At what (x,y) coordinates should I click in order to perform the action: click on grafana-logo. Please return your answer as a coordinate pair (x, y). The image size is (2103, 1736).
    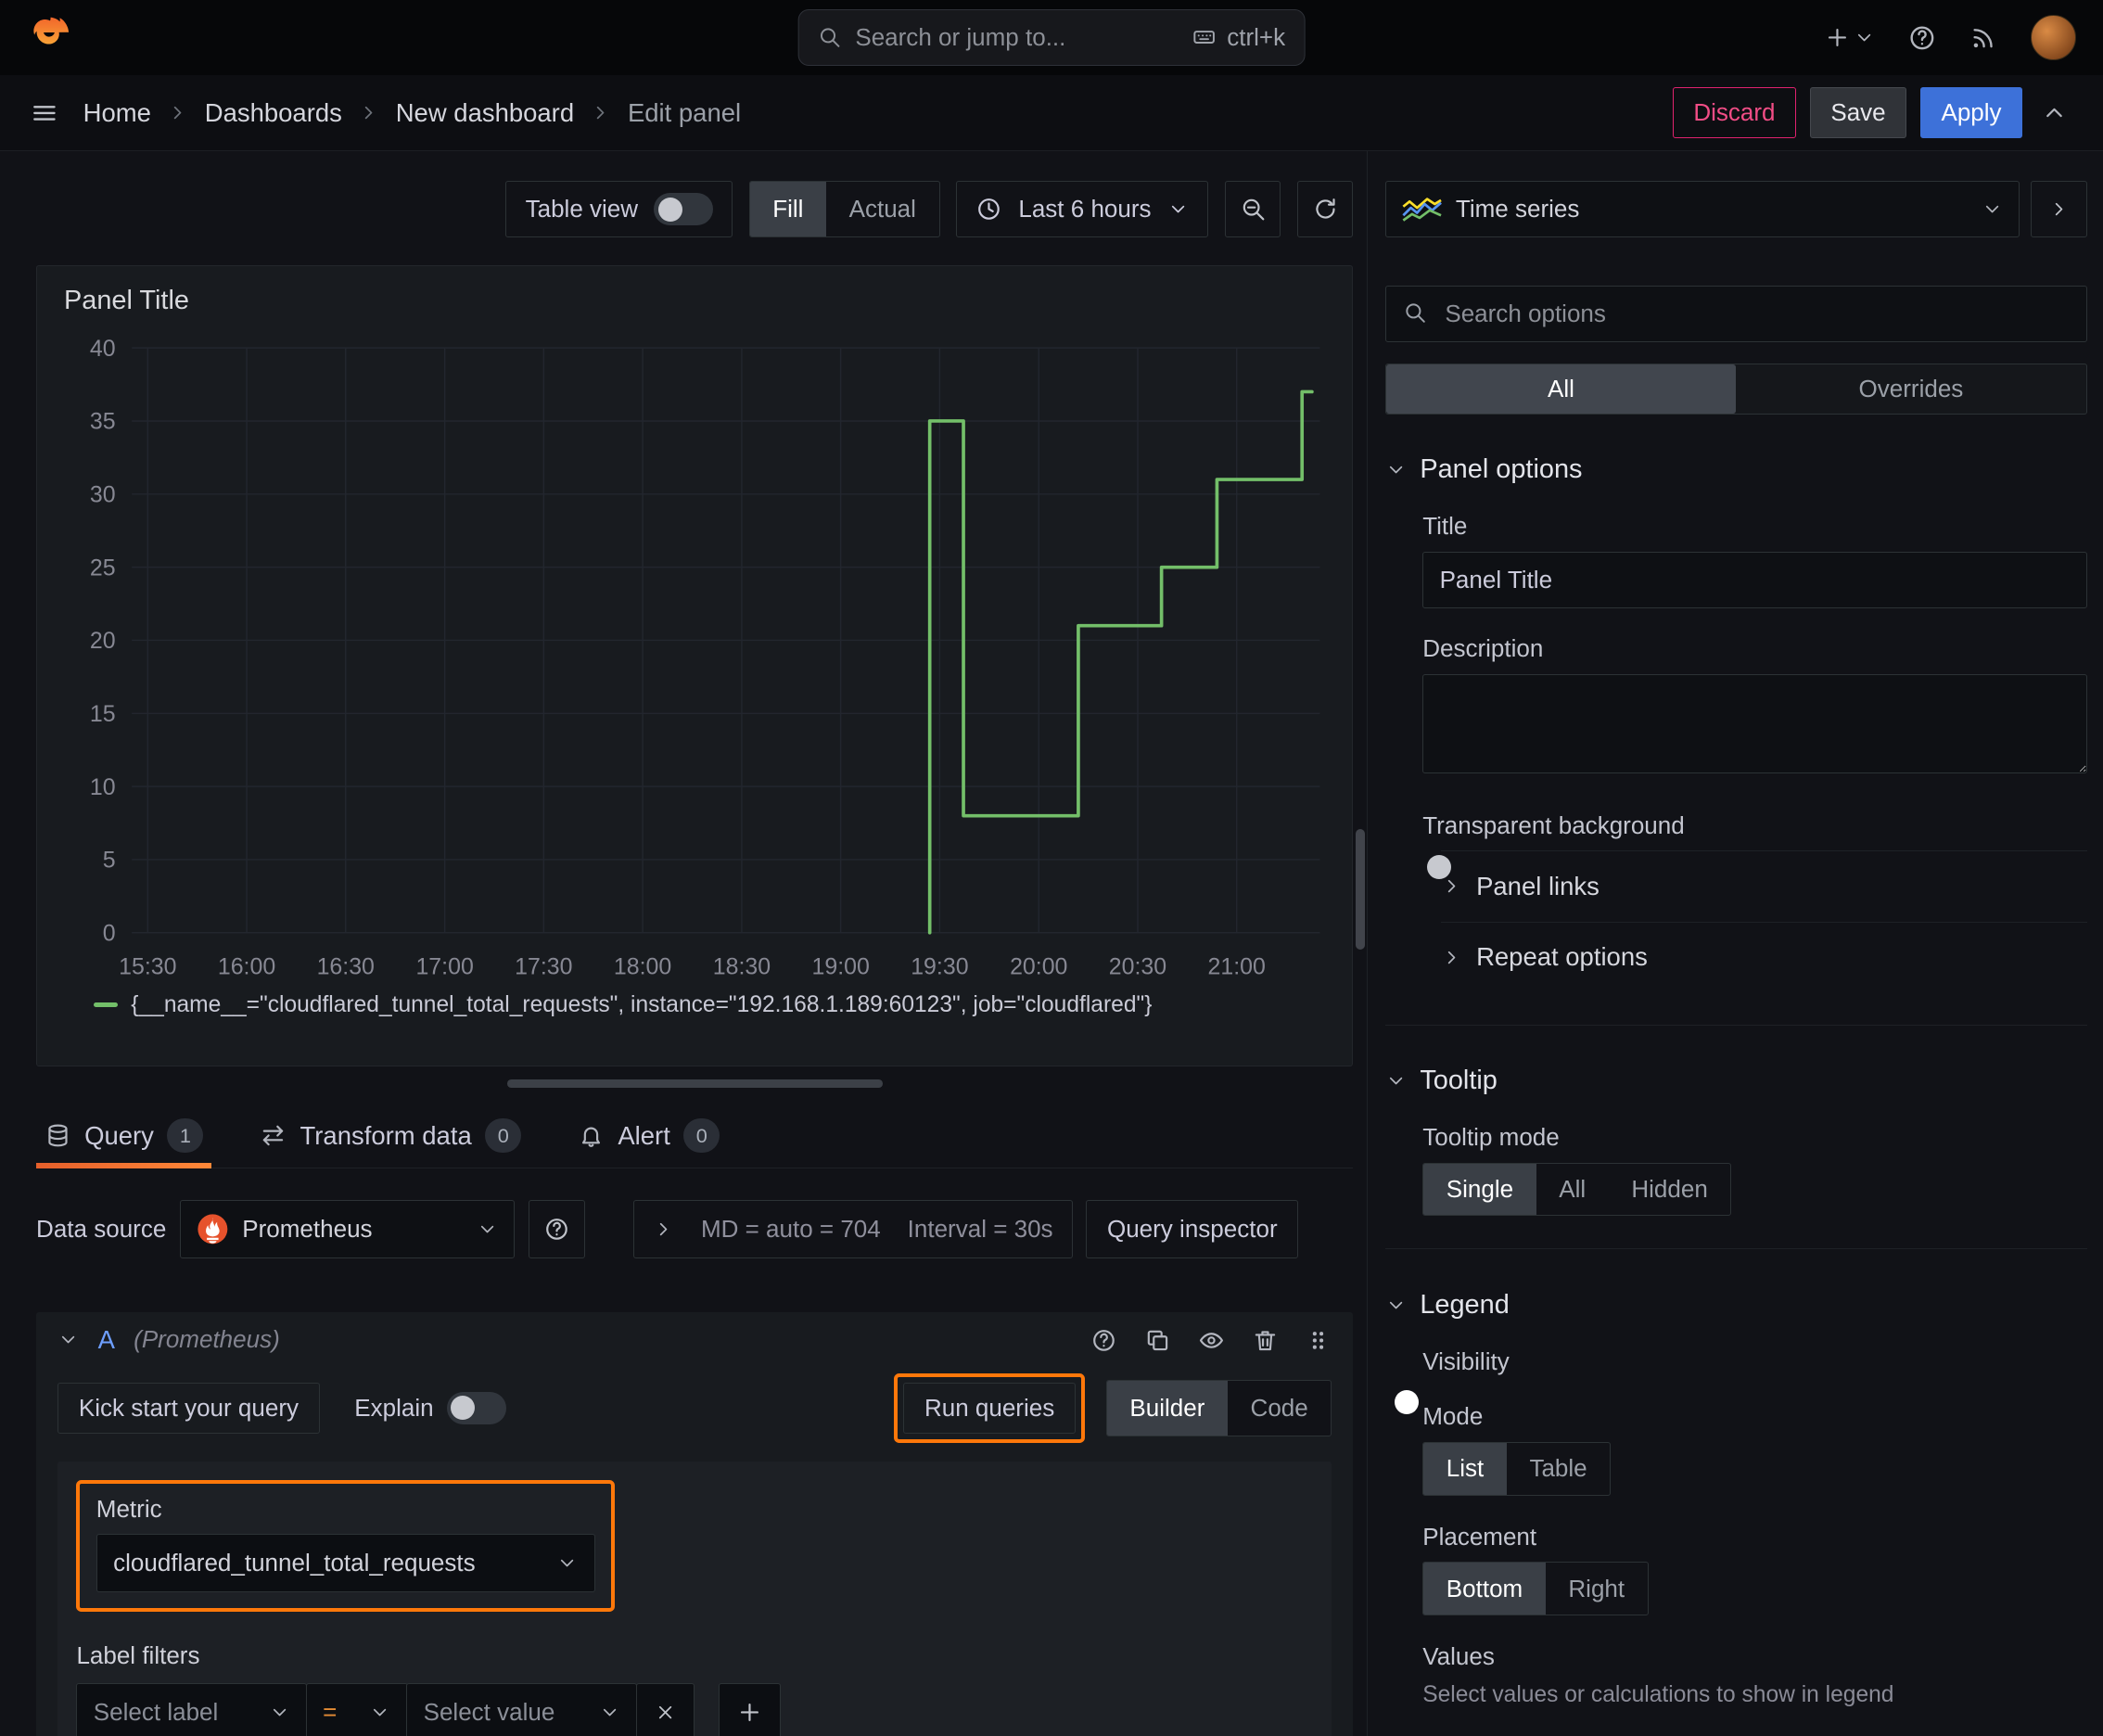
    Looking at the image, I should click on (49, 37).